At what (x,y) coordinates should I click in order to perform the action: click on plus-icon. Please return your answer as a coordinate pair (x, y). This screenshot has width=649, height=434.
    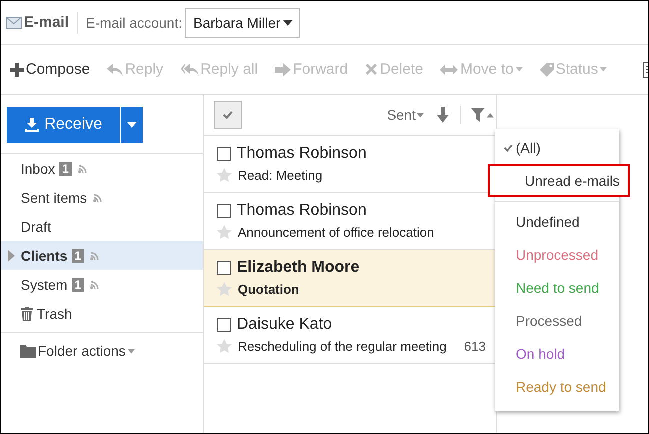
    Looking at the image, I should click on (17, 69).